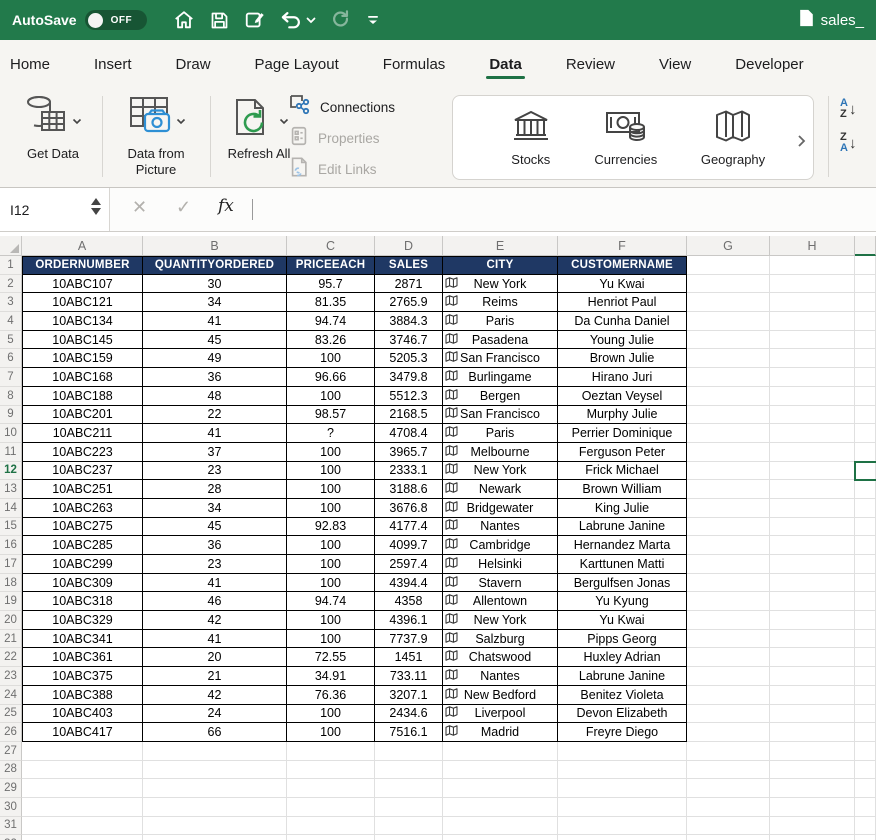 This screenshot has width=876, height=840. Describe the element at coordinates (865, 396) in the screenshot. I see `cell-I8` at that location.